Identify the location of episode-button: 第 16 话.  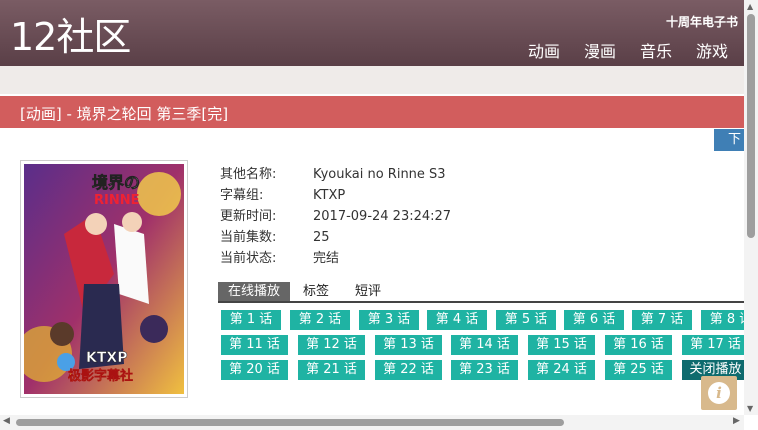
(638, 345).